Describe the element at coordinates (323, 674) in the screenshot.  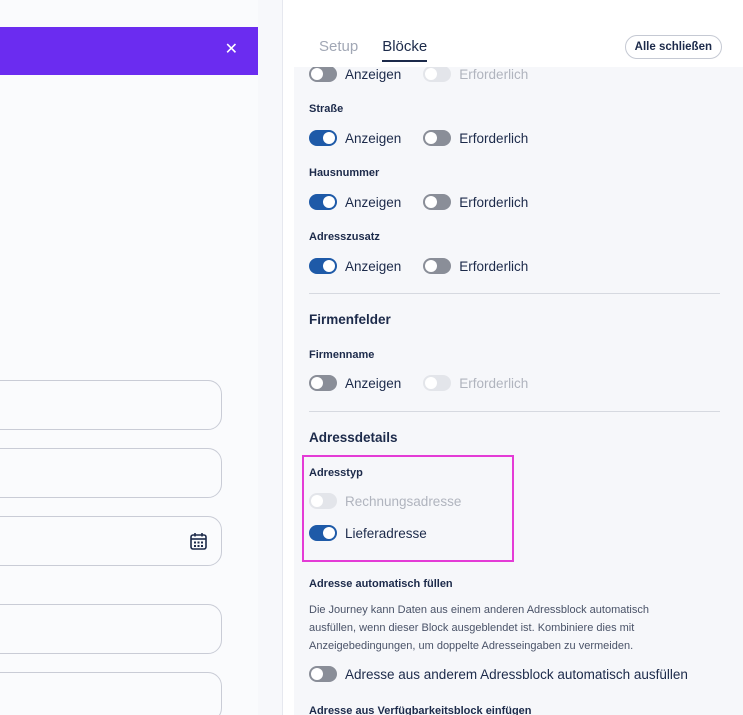
I see `autofill-toggle` at that location.